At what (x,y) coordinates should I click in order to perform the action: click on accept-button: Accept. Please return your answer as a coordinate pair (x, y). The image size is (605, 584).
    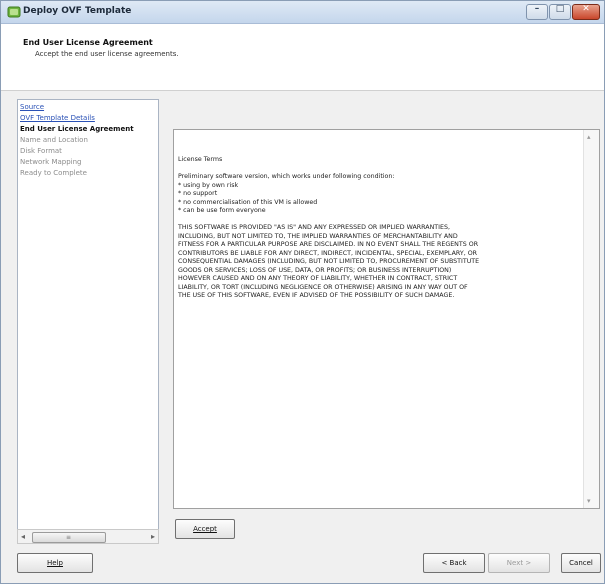
    Looking at the image, I should click on (205, 529).